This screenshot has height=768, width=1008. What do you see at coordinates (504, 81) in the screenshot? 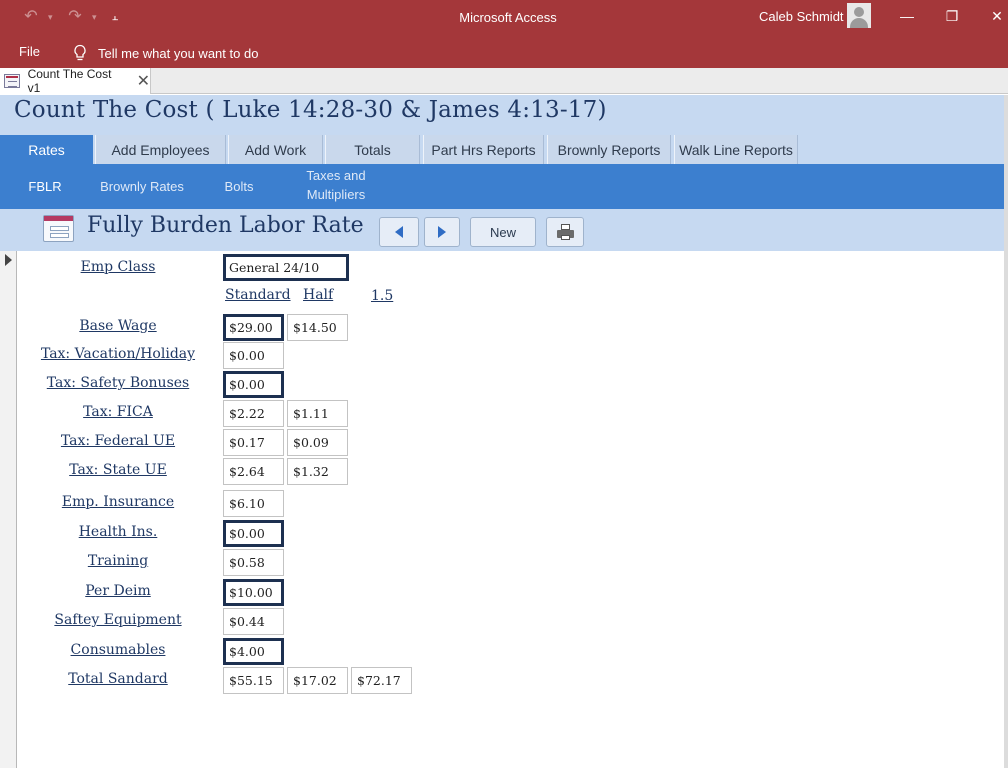
I see `document-tab-strip: Count The Cost v1 ✕` at bounding box center [504, 81].